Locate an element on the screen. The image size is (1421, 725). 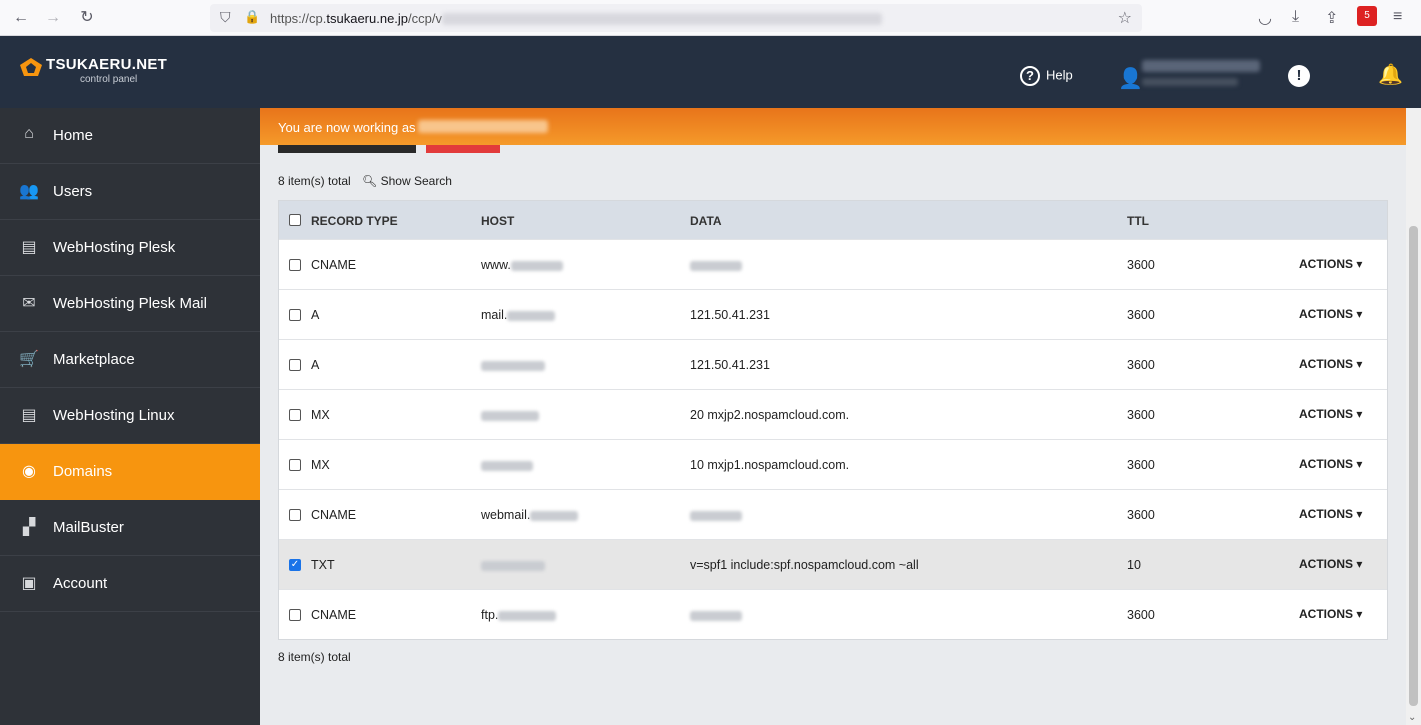
show-search-link: 🔍︎ Show Search is located at coordinates (407, 181).